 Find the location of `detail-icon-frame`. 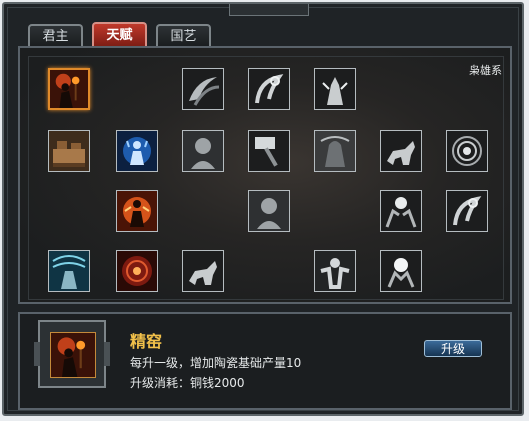

detail-icon-frame is located at coordinates (72, 354).